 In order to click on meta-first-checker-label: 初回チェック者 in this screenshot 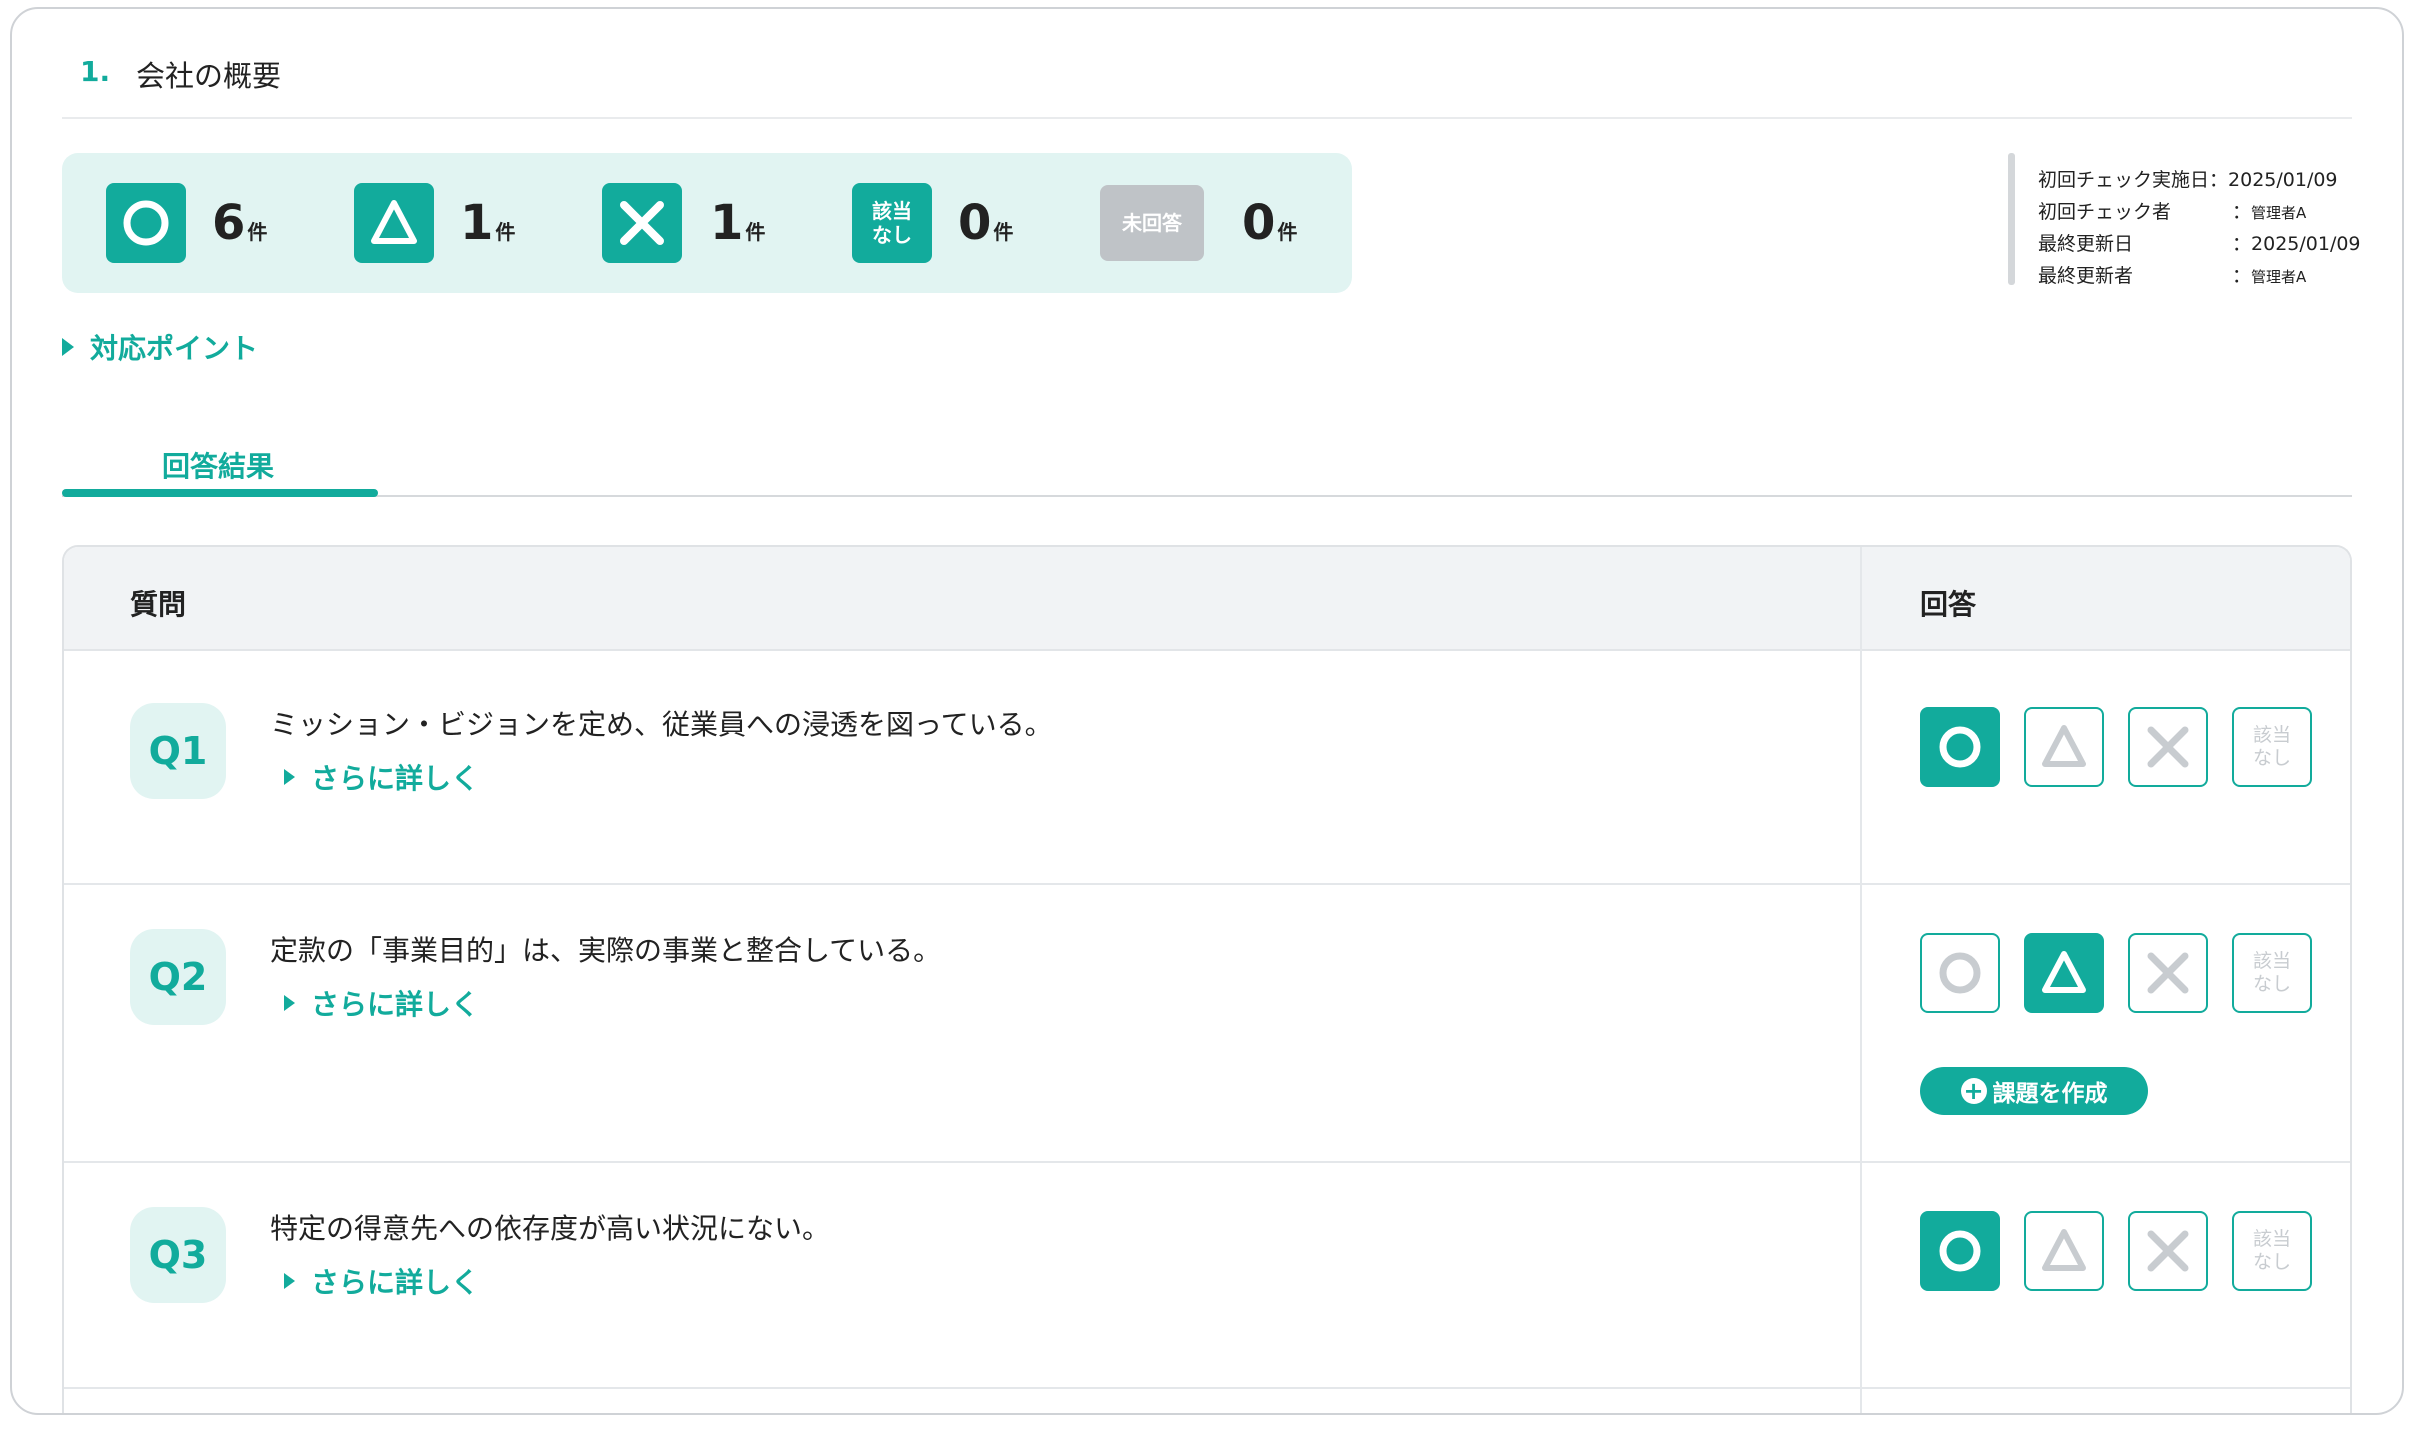, I will do `click(2105, 212)`.